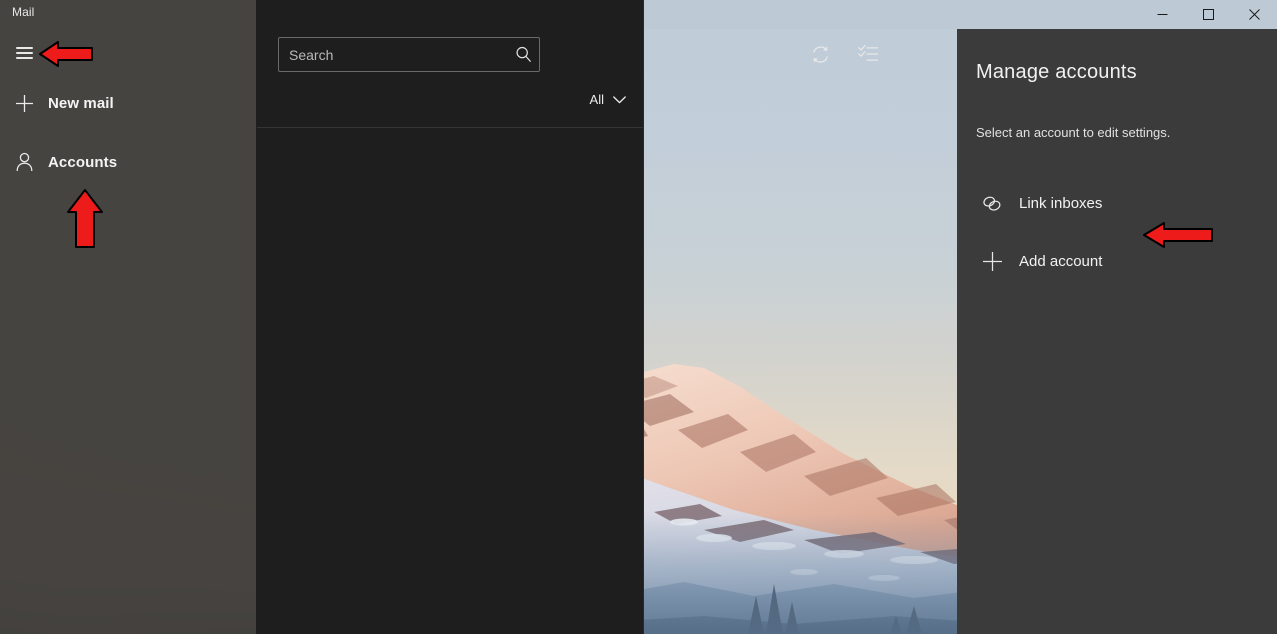 The height and width of the screenshot is (634, 1277). What do you see at coordinates (1073, 132) in the screenshot?
I see `panel-subtitle: Select an account to edit settings.` at bounding box center [1073, 132].